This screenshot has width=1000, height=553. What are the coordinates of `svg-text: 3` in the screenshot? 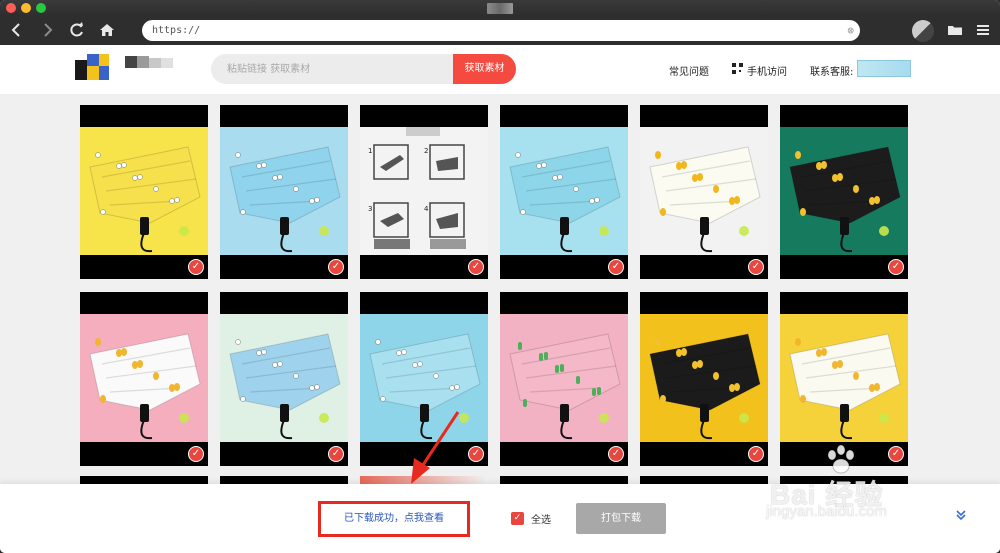 It's located at (370, 209).